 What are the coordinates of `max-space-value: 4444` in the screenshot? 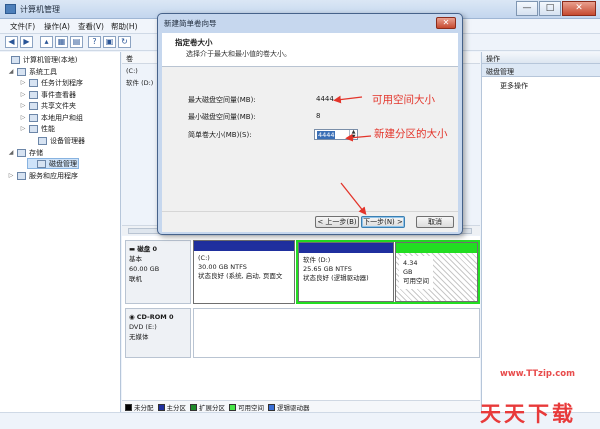 It's located at (325, 99).